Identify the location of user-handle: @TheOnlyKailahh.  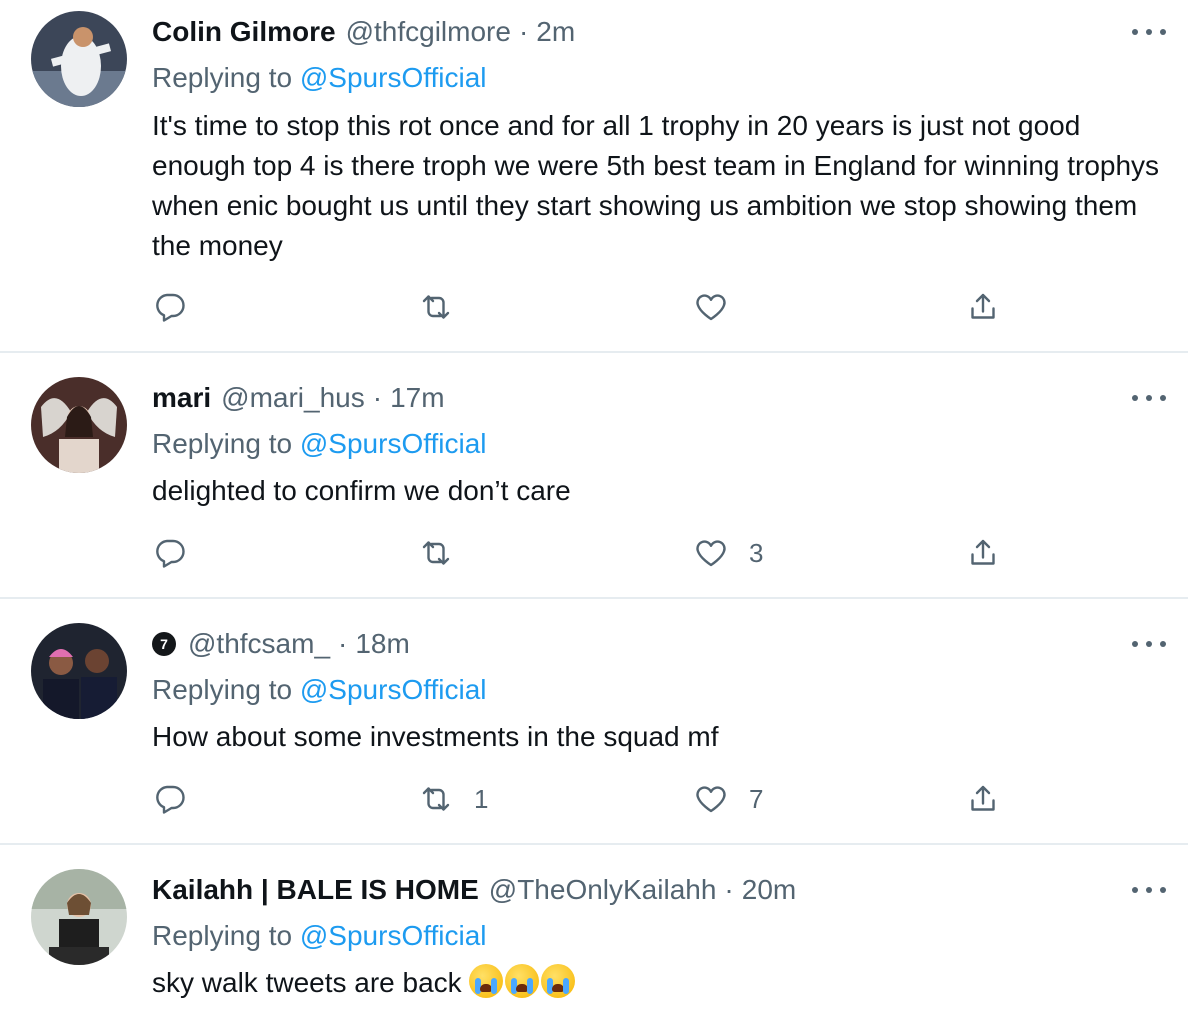
(603, 890).